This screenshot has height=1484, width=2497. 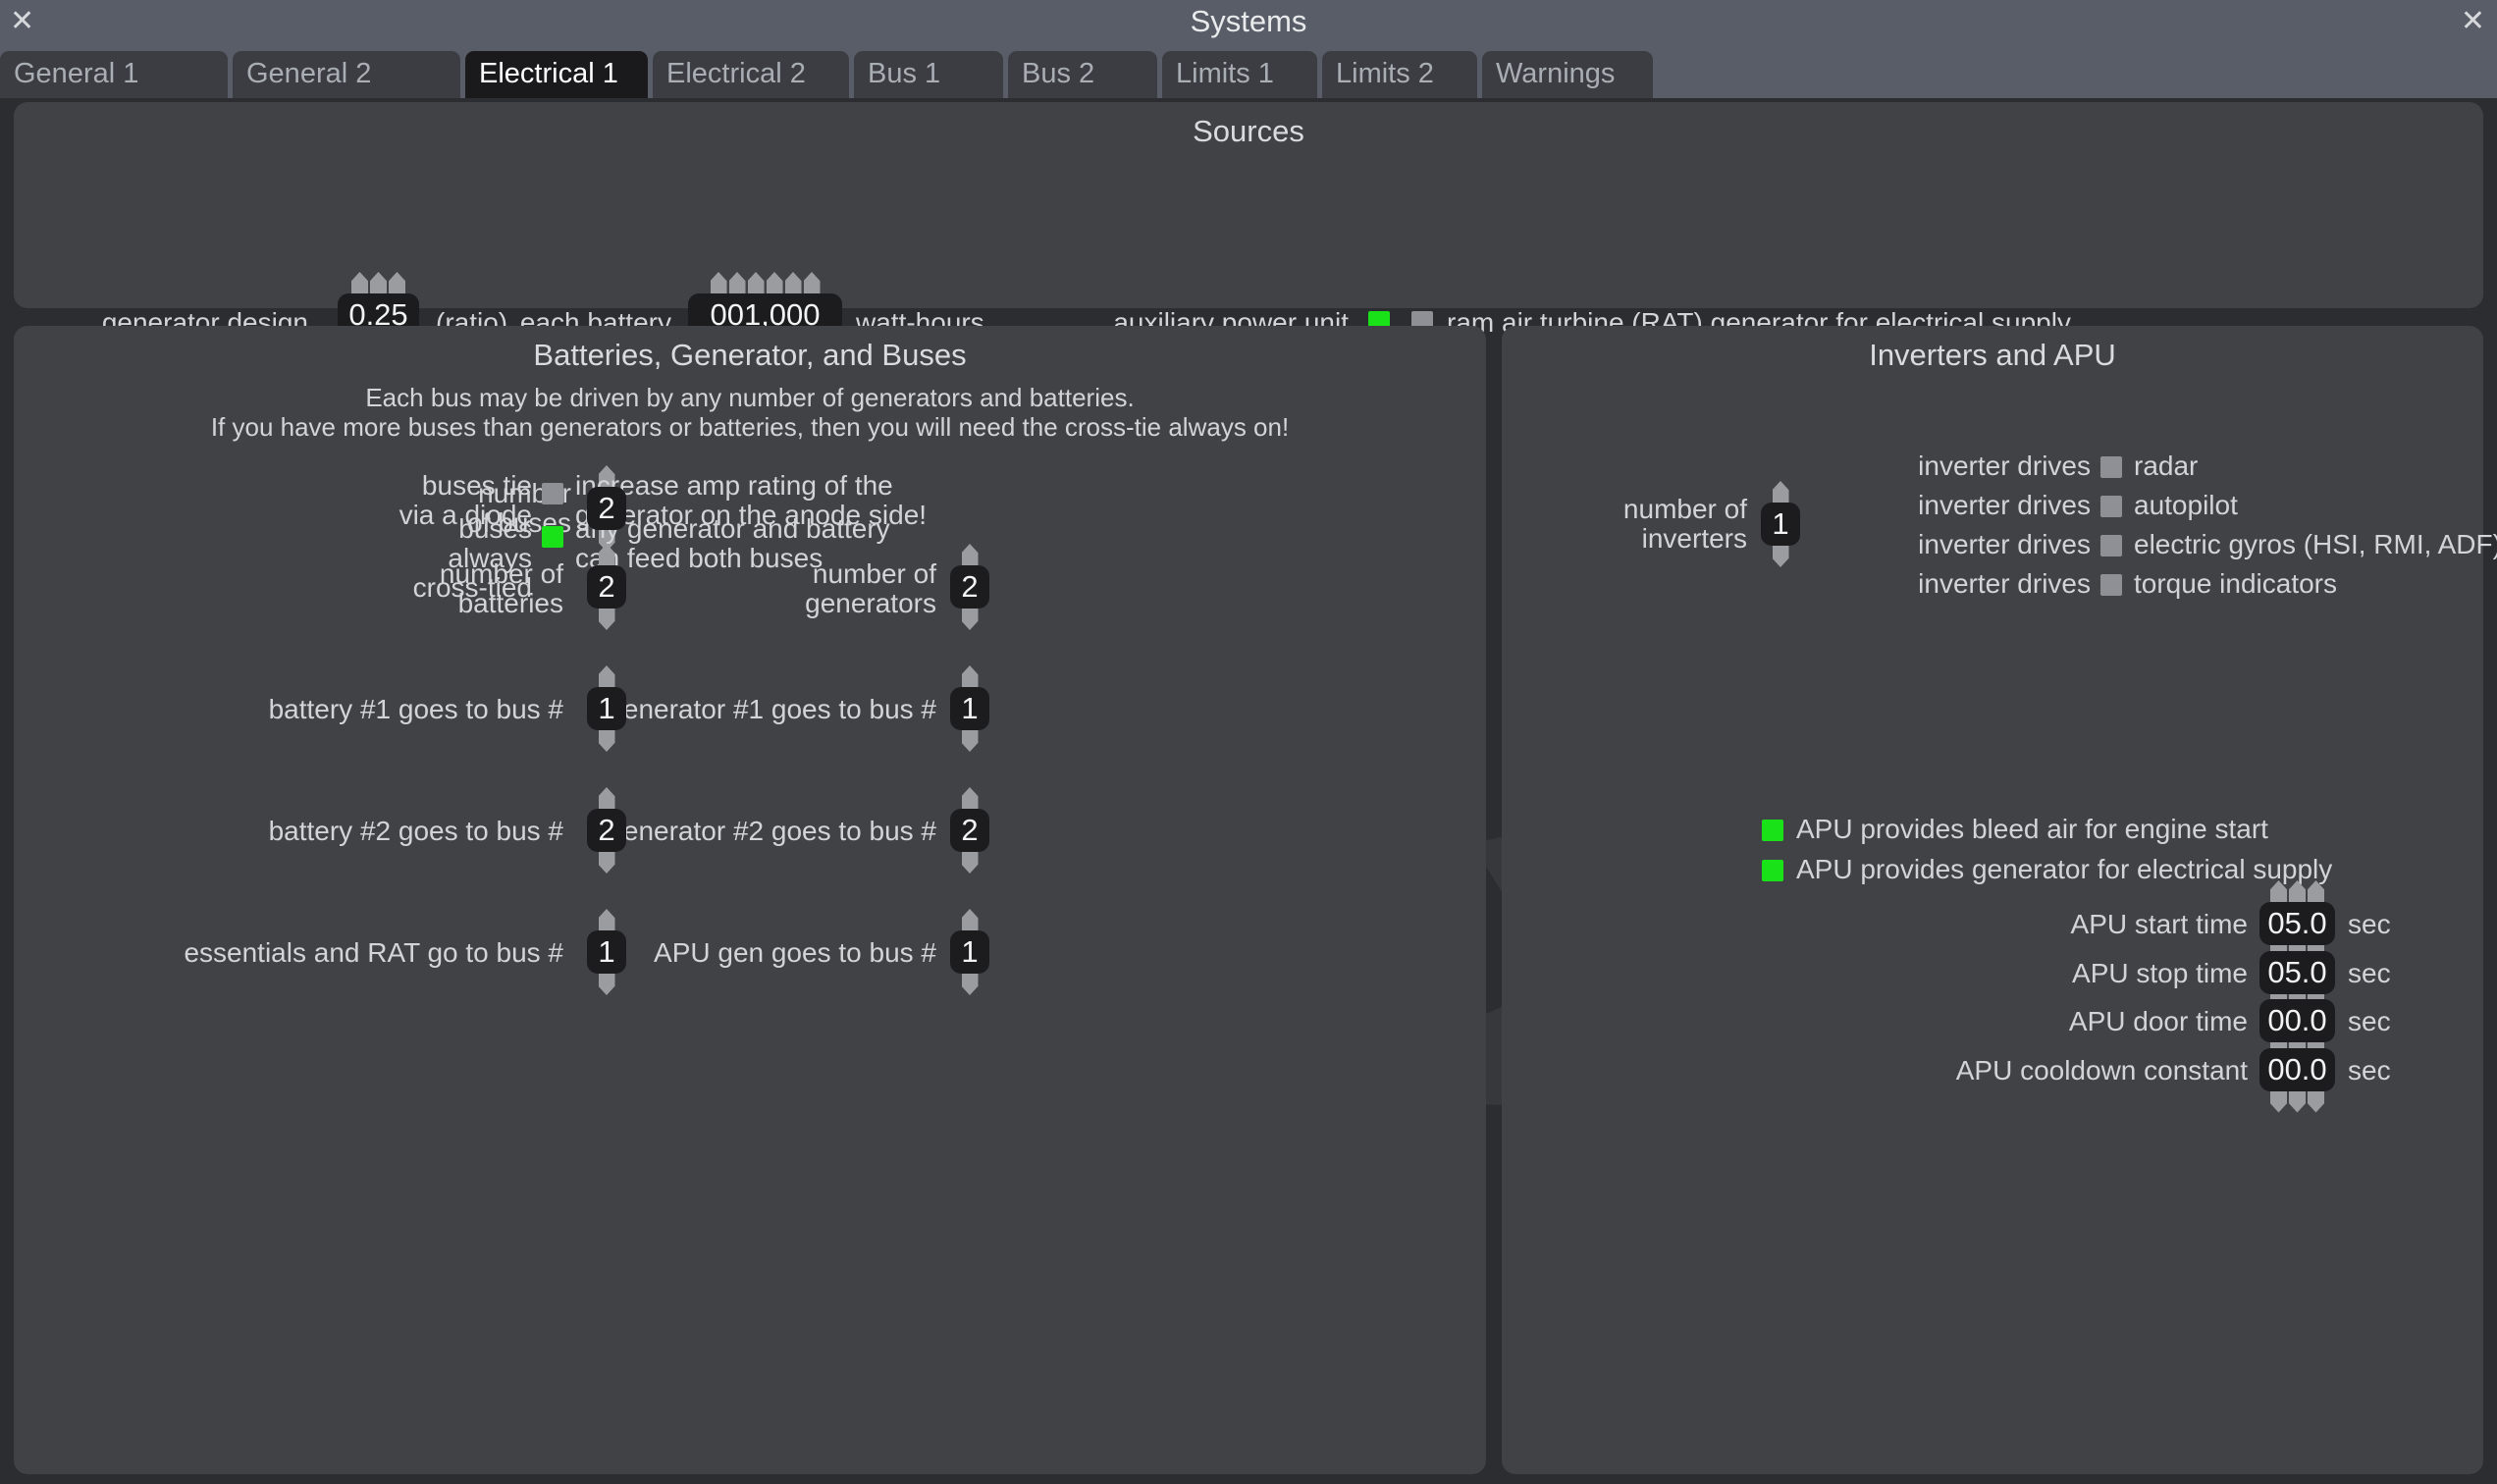 I want to click on number-of-buses-spinner: 2, so click(x=606, y=509).